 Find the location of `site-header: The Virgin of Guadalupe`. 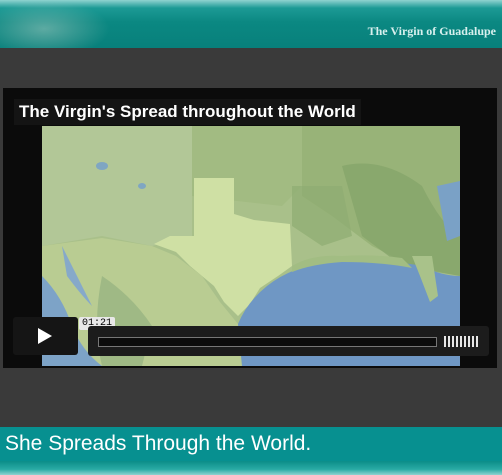

site-header: The Virgin of Guadalupe is located at coordinates (251, 24).